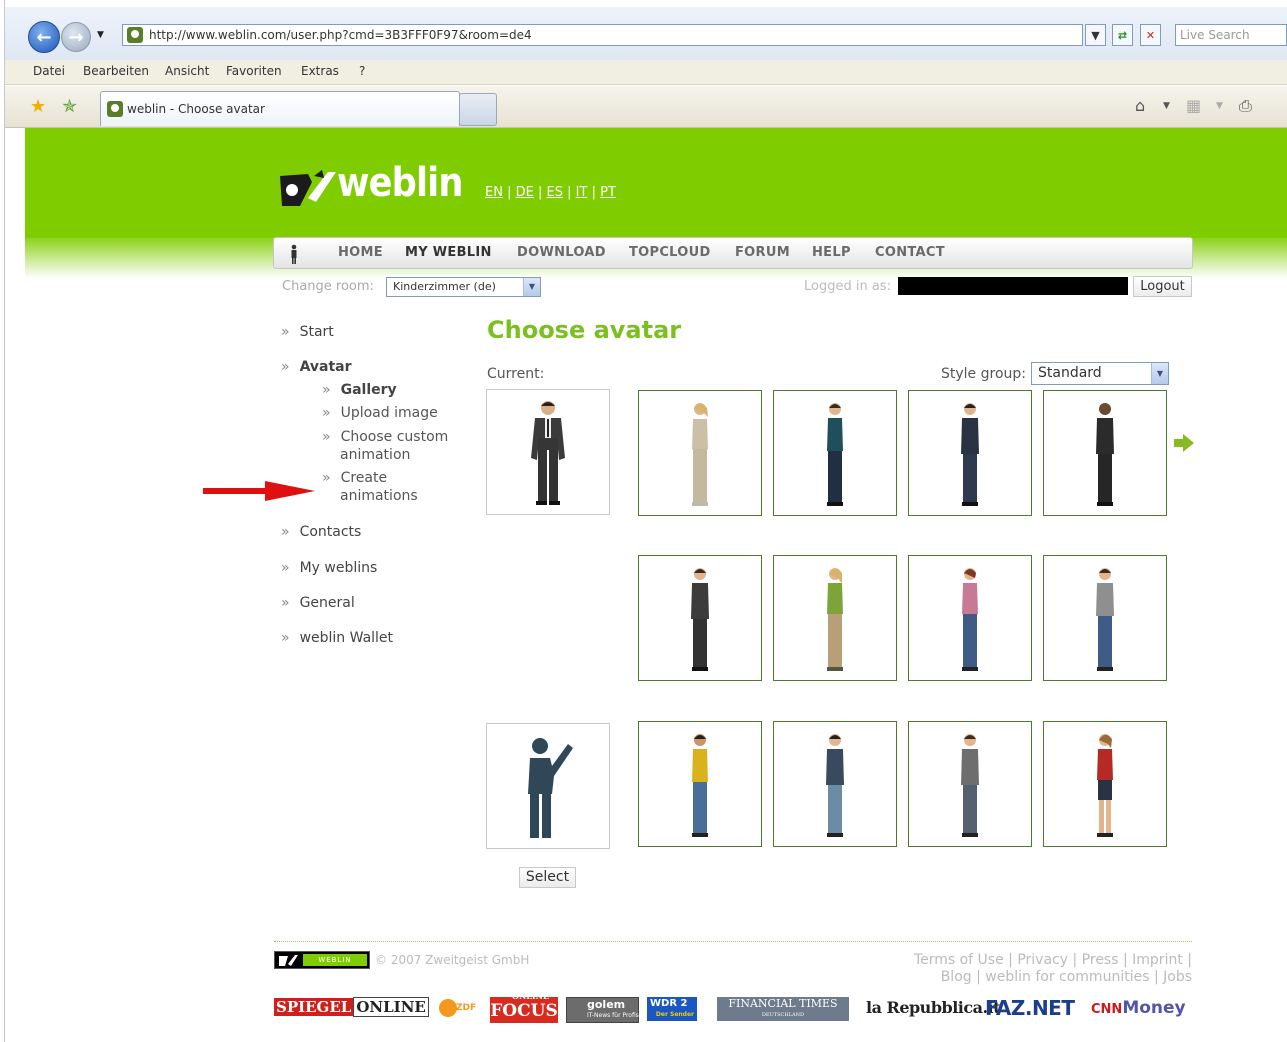  I want to click on nav-contact: CONTACT, so click(910, 252).